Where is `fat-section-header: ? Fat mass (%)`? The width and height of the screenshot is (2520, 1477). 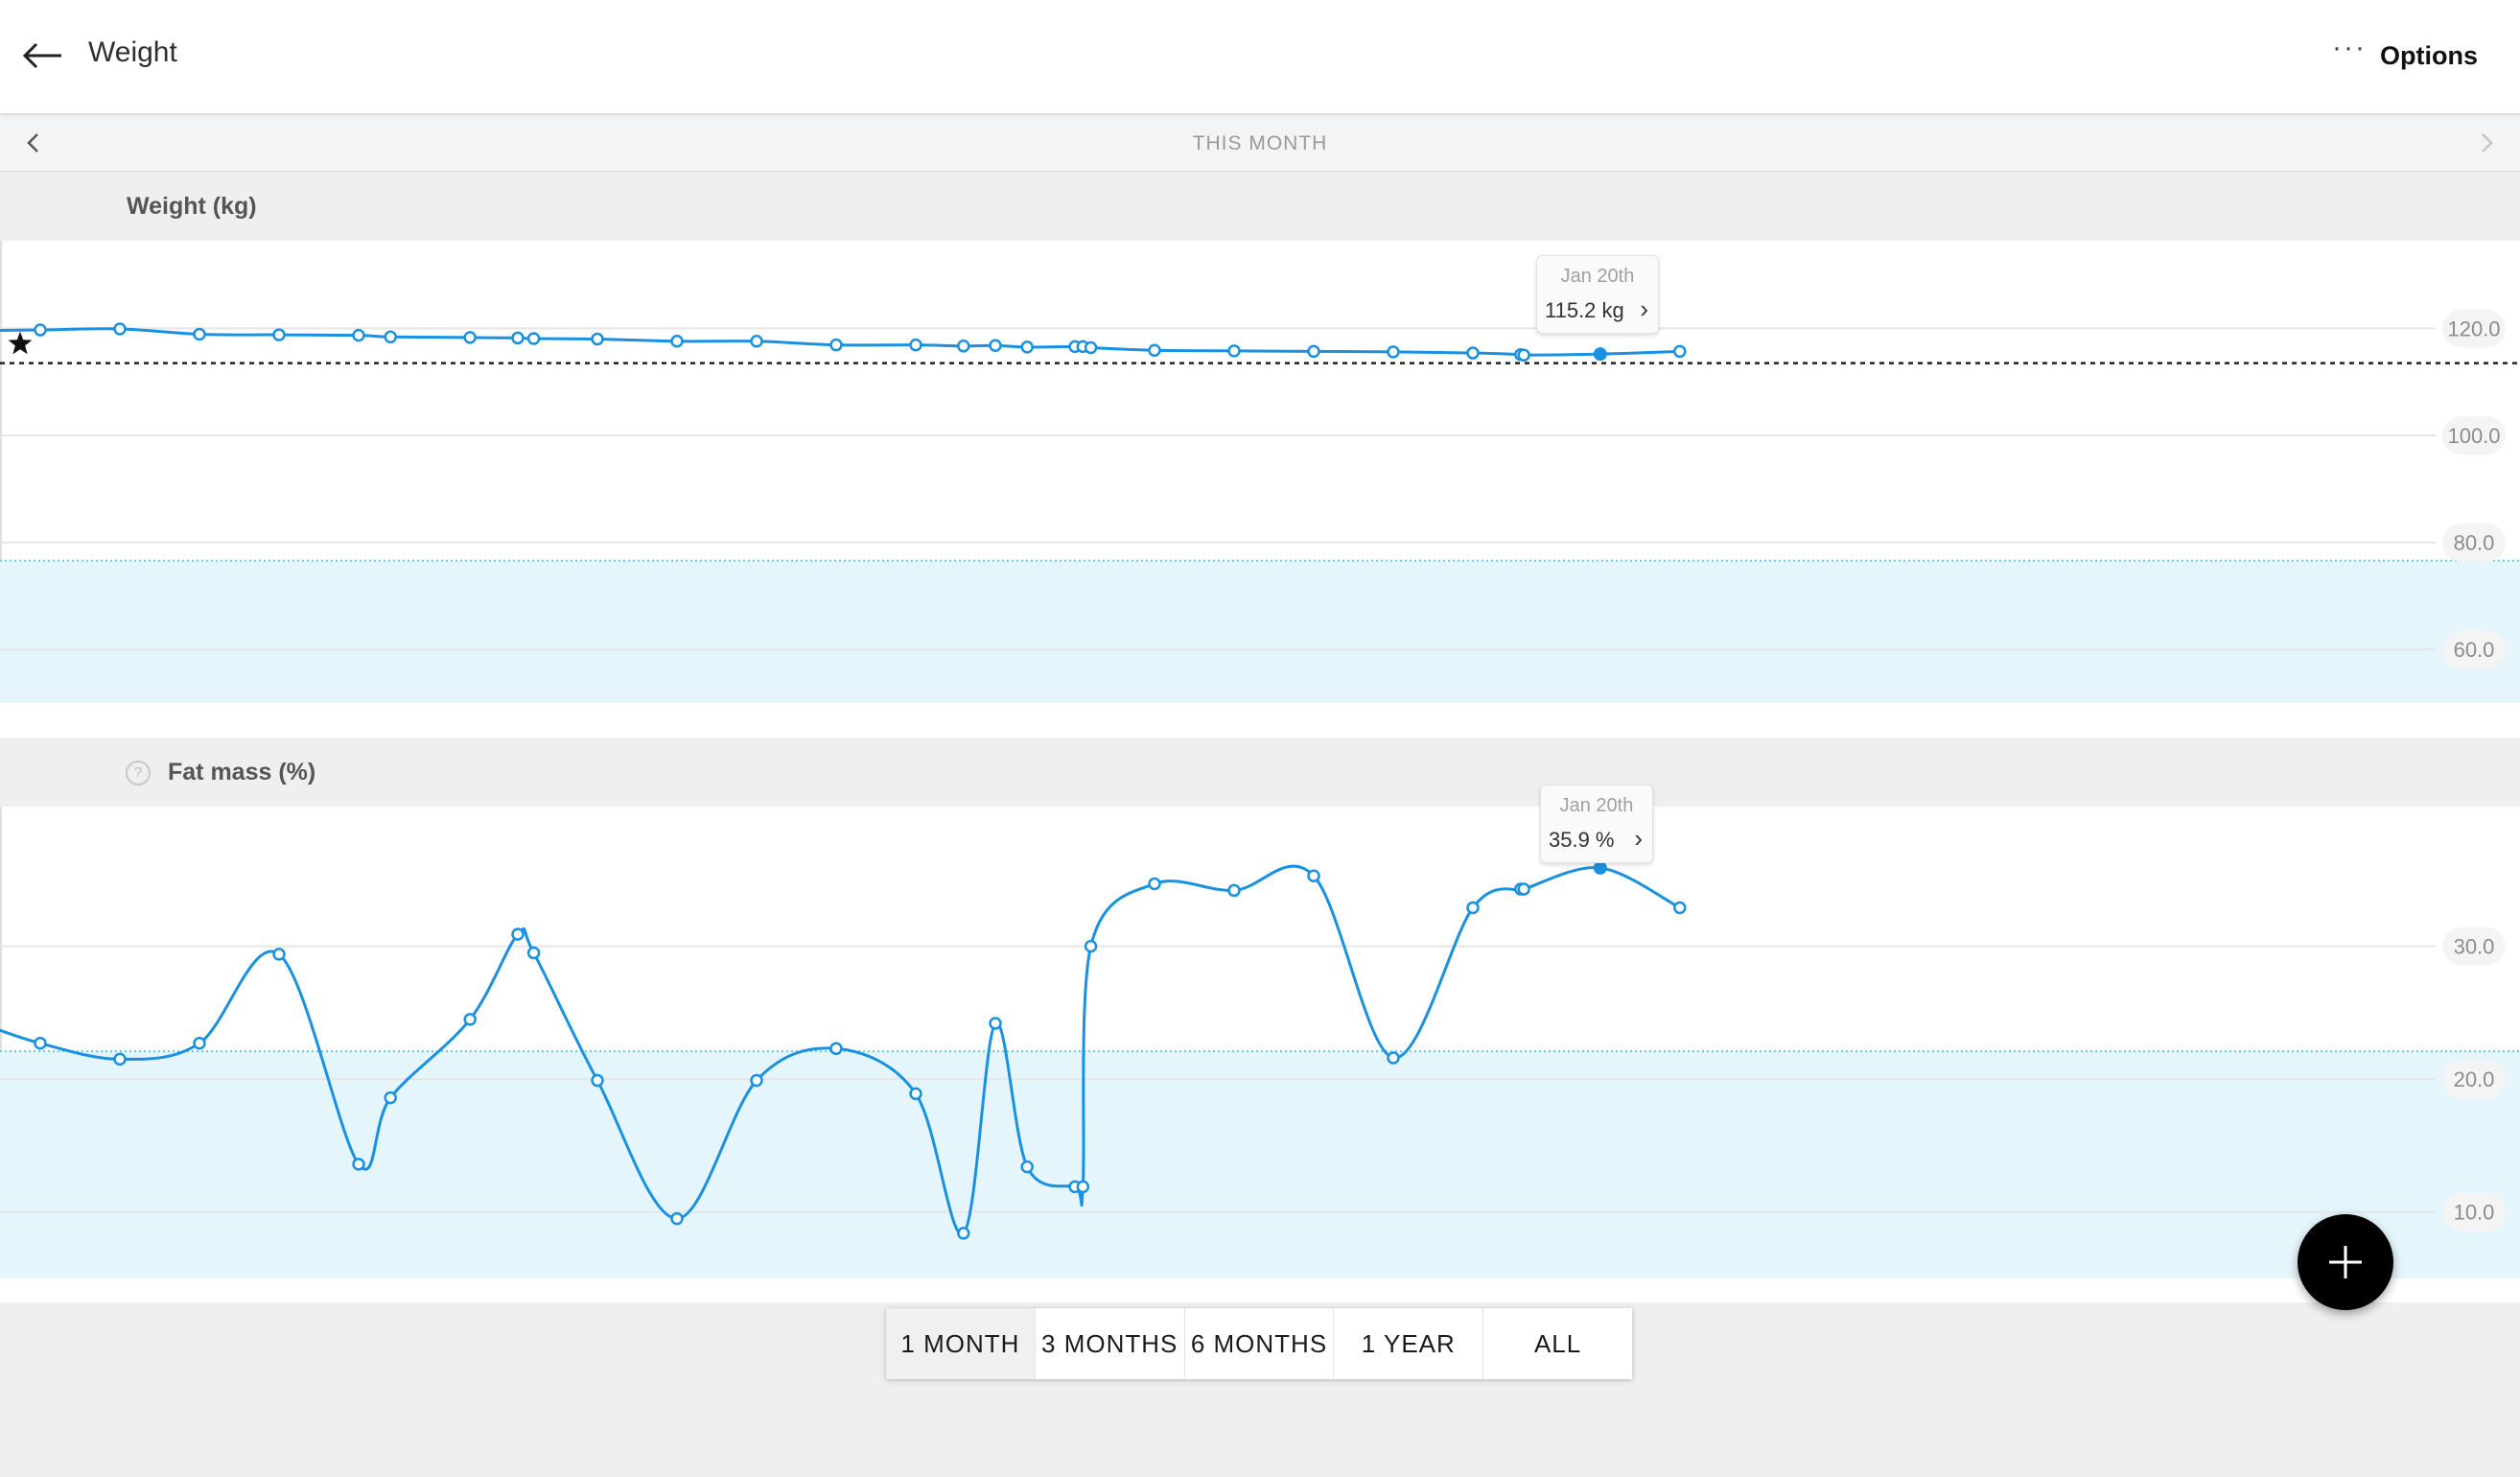
fat-section-header: ? Fat mass (%) is located at coordinates (1260, 773).